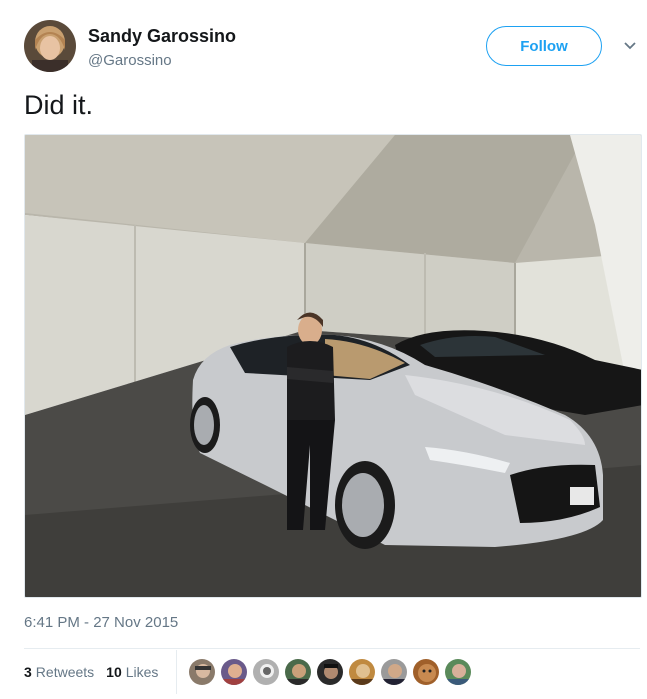 This screenshot has height=699, width=647. Describe the element at coordinates (162, 36) in the screenshot. I see `user-display-name: Sandy Garossino` at that location.